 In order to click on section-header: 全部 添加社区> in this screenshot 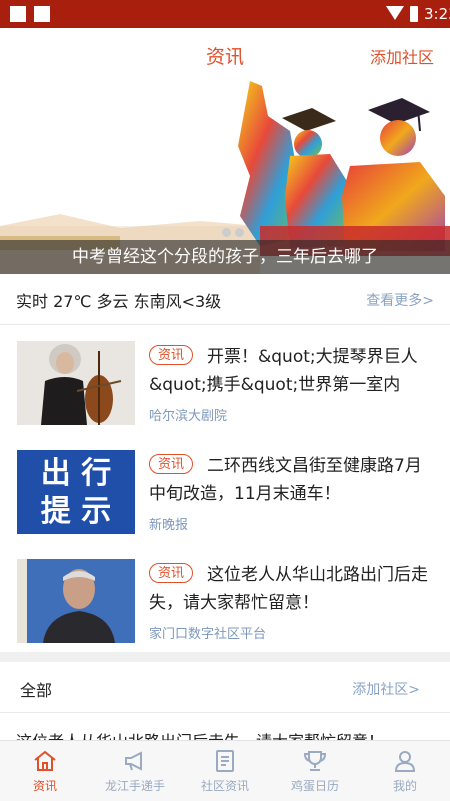, I will do `click(225, 687)`.